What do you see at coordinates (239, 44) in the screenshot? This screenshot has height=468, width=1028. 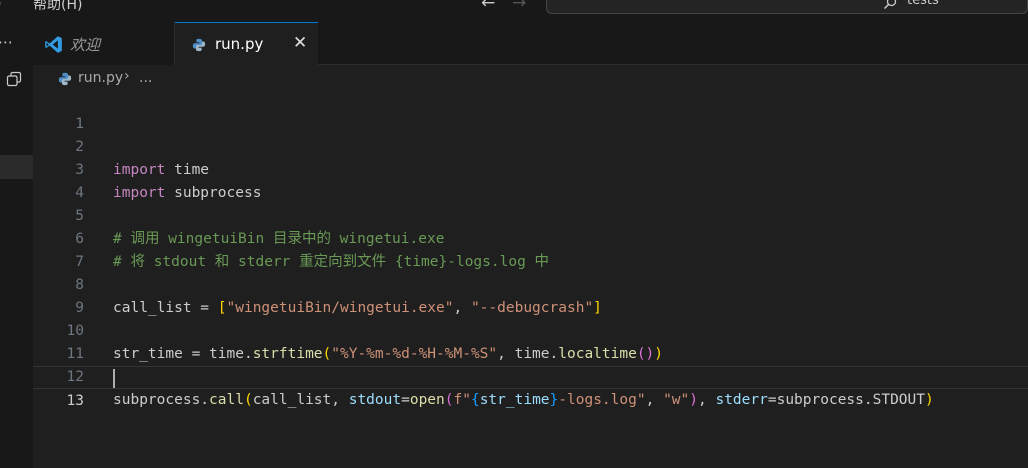 I see `tab-run-py-label: run.py` at bounding box center [239, 44].